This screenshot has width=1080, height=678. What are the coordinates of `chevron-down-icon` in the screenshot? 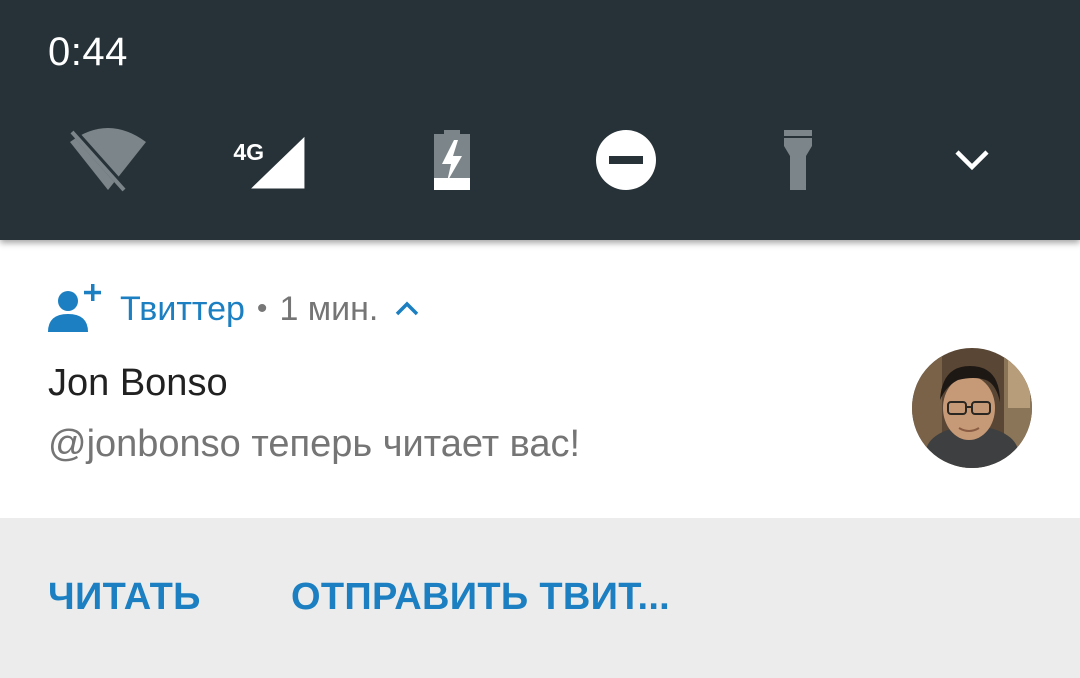 It's located at (972, 160).